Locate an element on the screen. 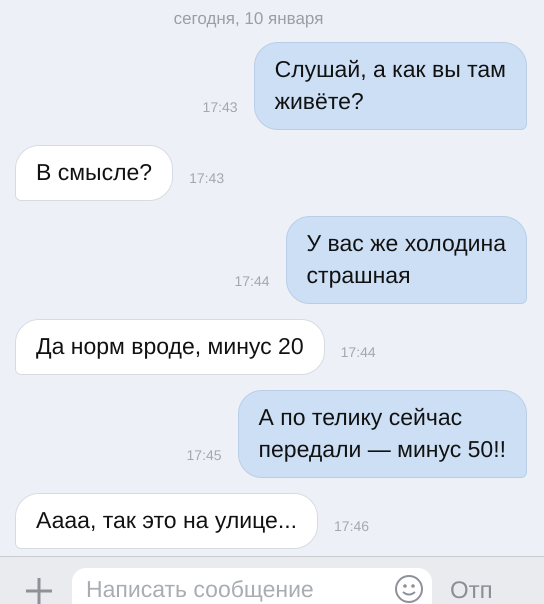 Image resolution: width=544 pixels, height=604 pixels. message-input: Написать сообщение is located at coordinates (252, 586).